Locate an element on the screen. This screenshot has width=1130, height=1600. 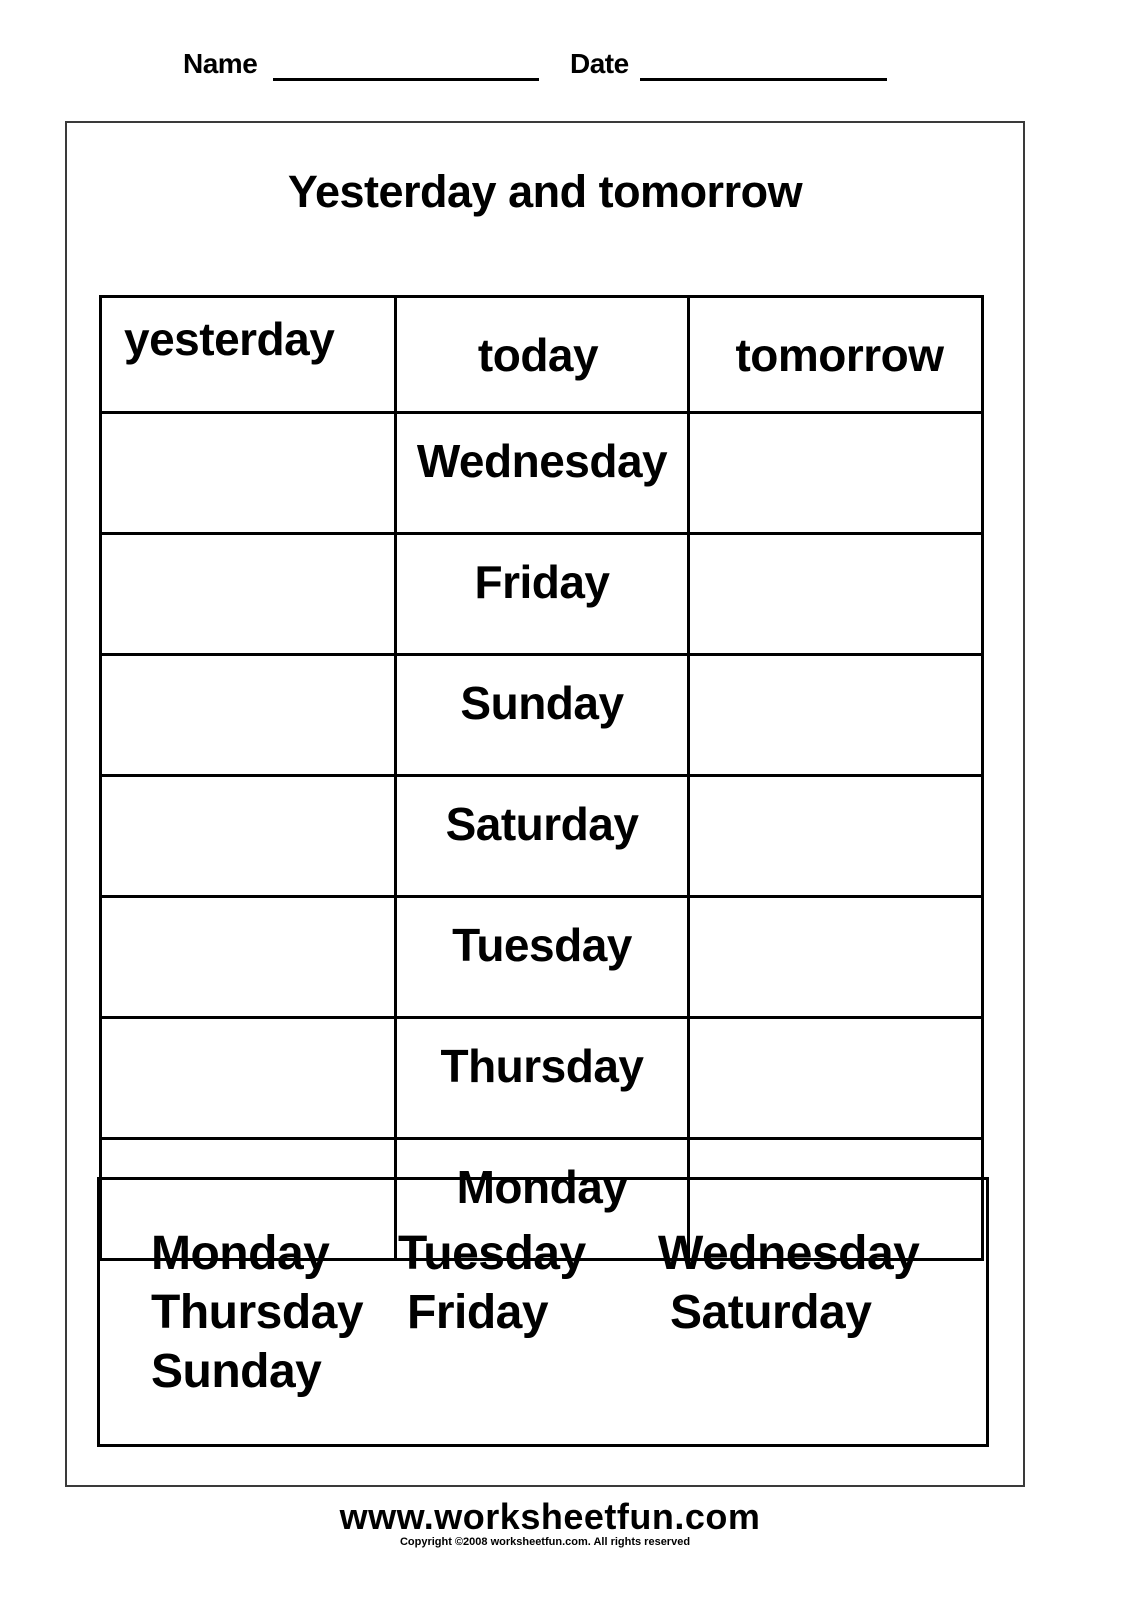
table-header-row: yesterday today tomorrow is located at coordinates (541, 354).